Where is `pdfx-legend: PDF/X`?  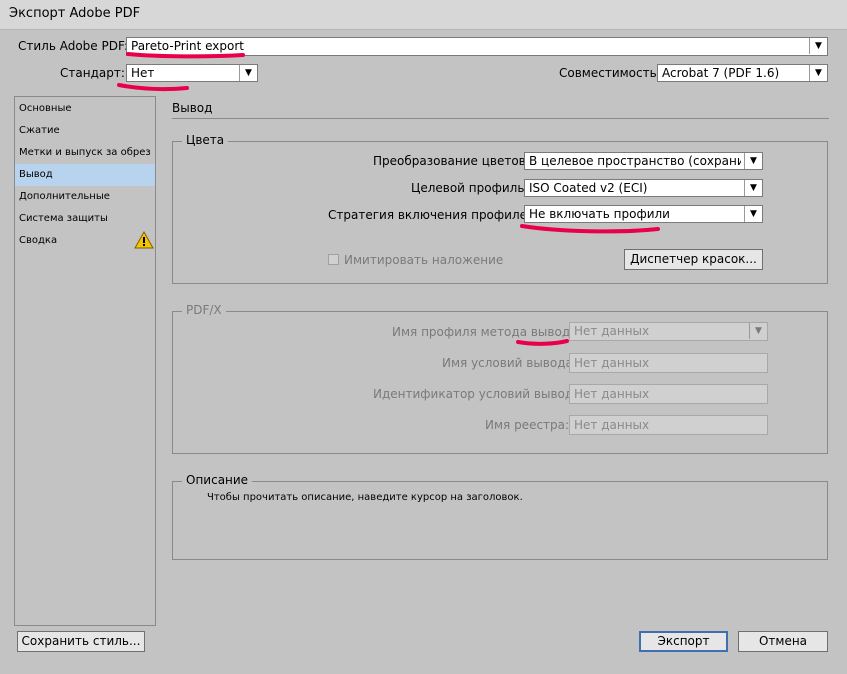
pdfx-legend: PDF/X is located at coordinates (204, 310).